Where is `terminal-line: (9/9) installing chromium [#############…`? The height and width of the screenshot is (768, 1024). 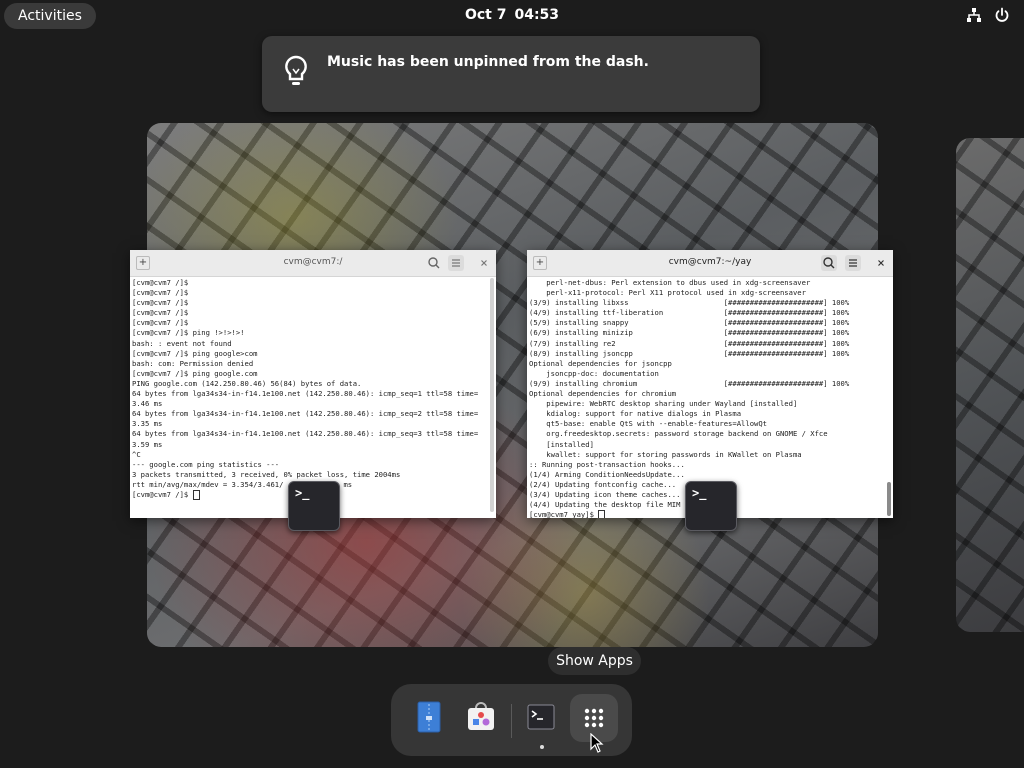
terminal-line: (9/9) installing chromium [#############… is located at coordinates (689, 383).